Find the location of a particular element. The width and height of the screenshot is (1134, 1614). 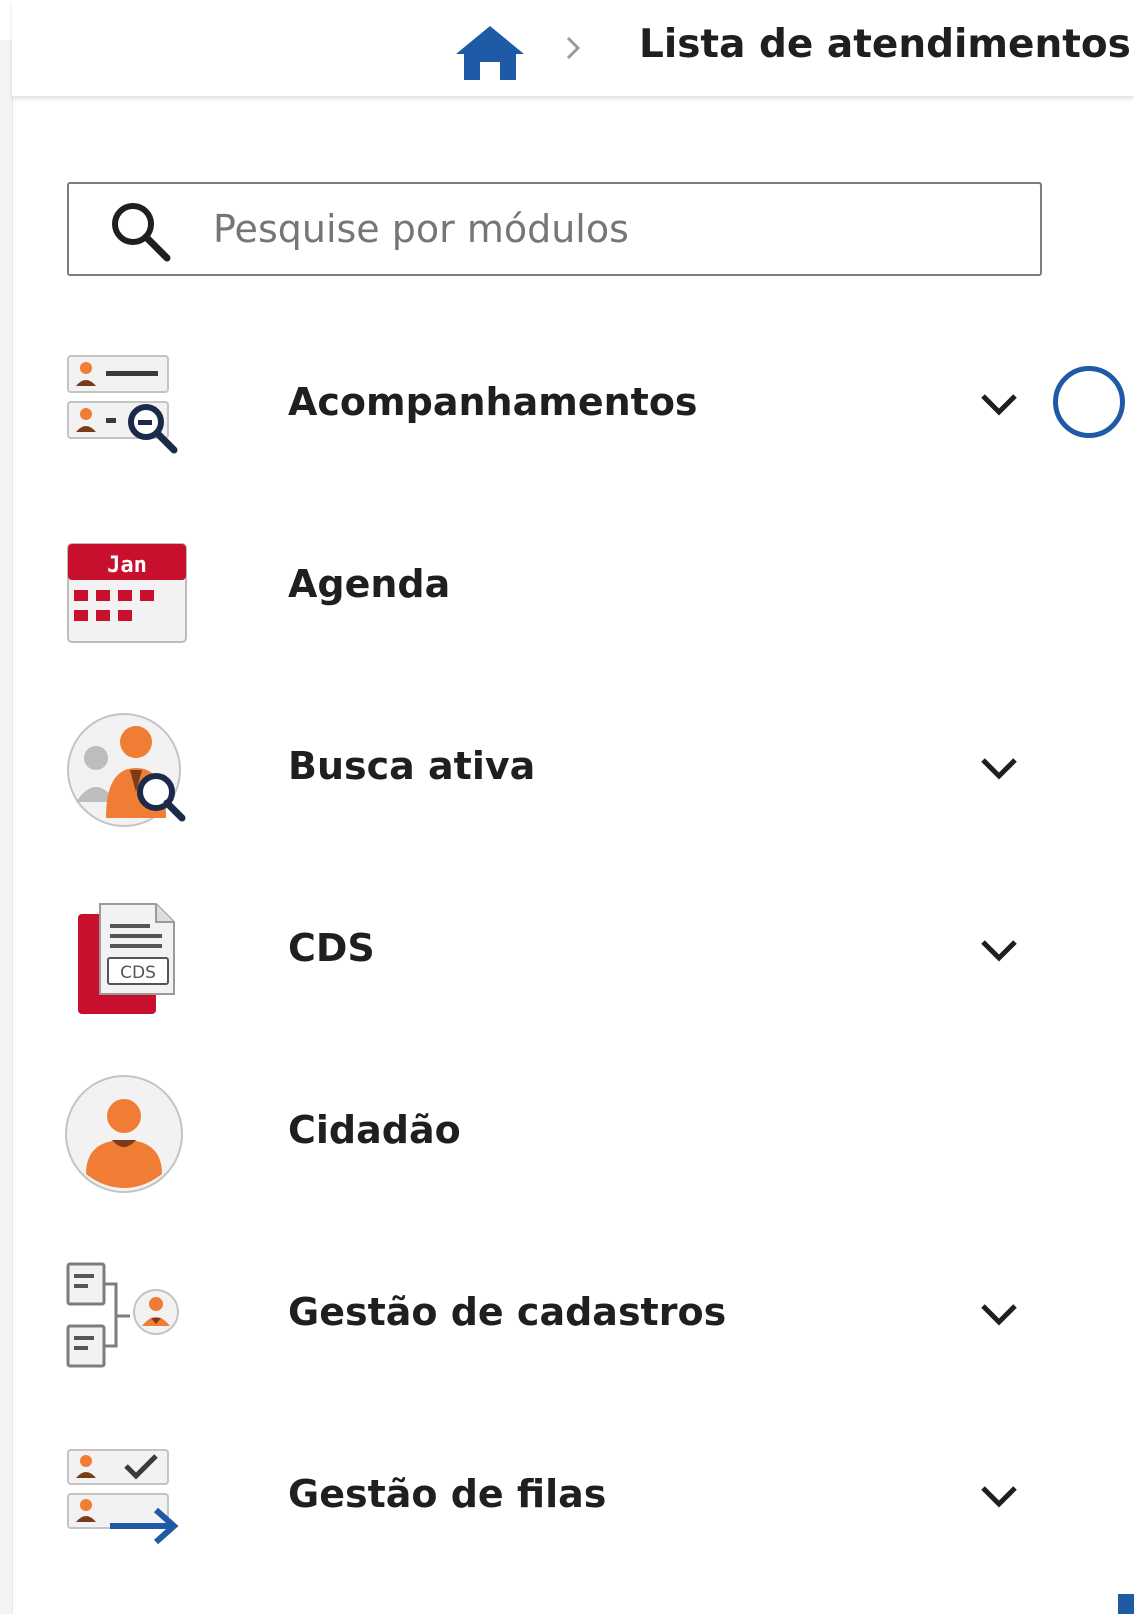

breadcrumb: Lista de atendimentos is located at coordinates (573, 48).